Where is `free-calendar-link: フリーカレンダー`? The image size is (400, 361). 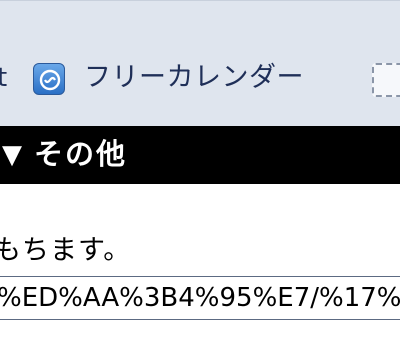 free-calendar-link: フリーカレンダー is located at coordinates (194, 78).